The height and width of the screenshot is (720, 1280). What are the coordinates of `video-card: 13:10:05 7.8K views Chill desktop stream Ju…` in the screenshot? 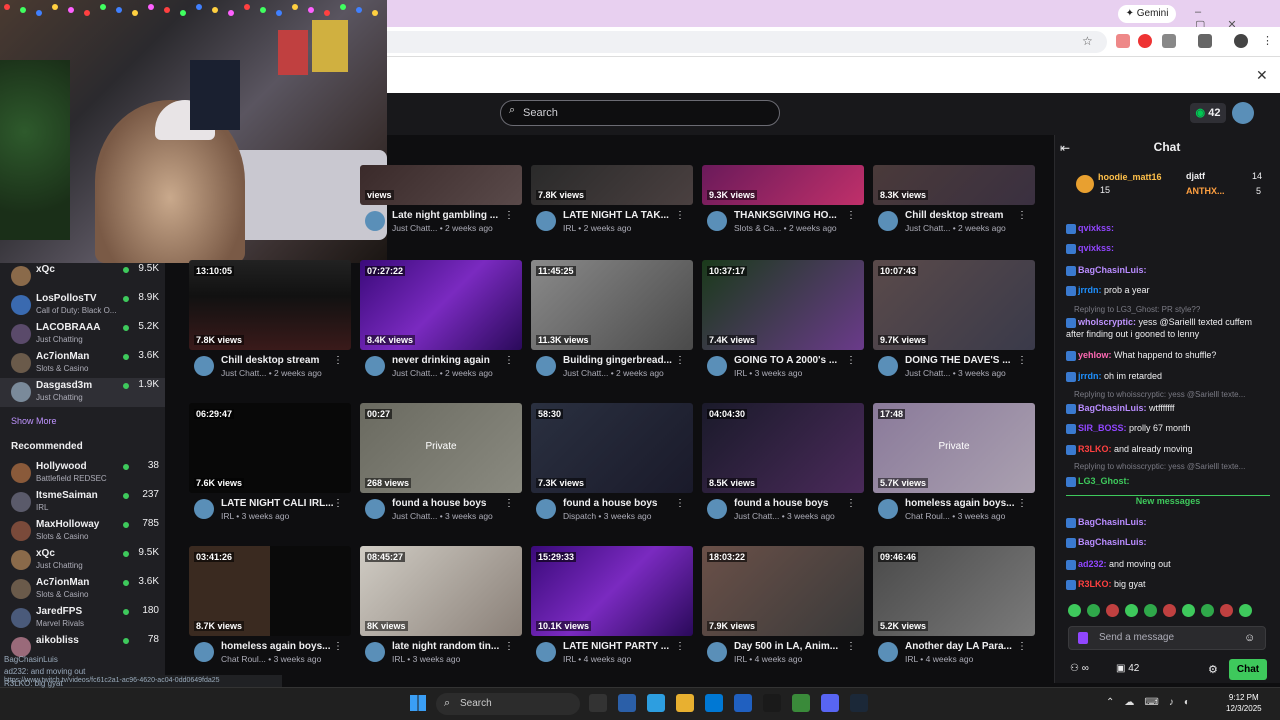 It's located at (270, 319).